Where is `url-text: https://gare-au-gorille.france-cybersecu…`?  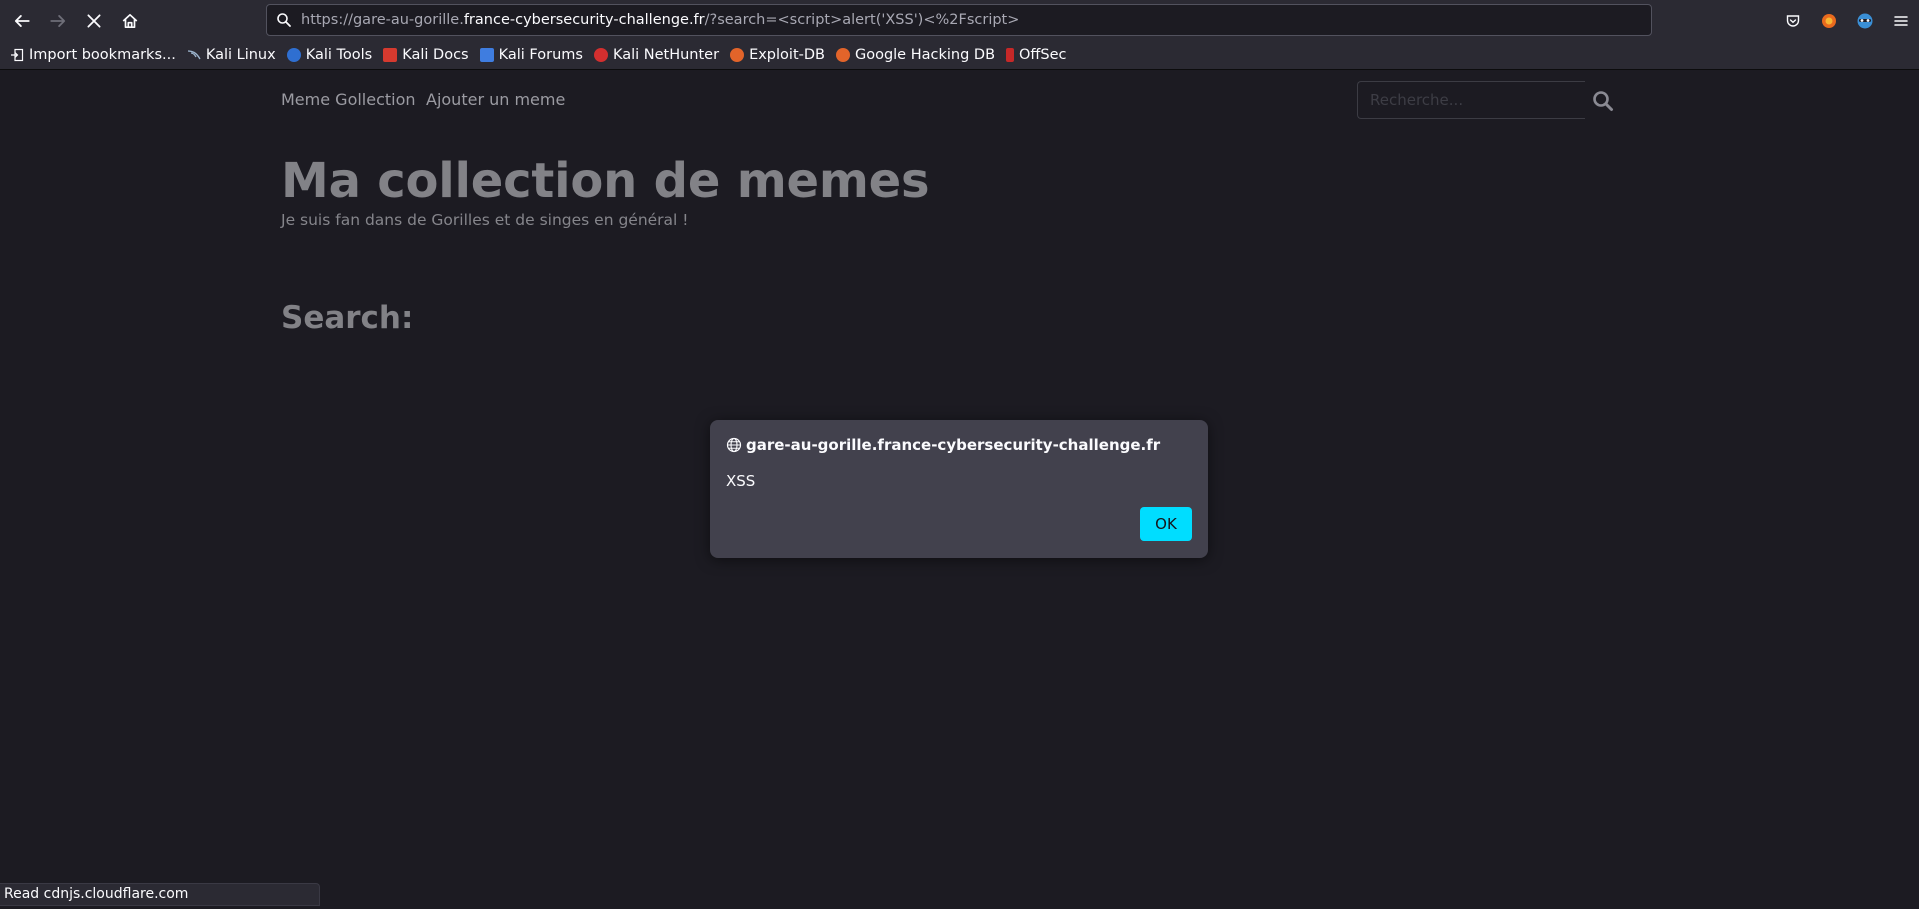 url-text: https://gare-au-gorille.france-cybersecu… is located at coordinates (660, 20).